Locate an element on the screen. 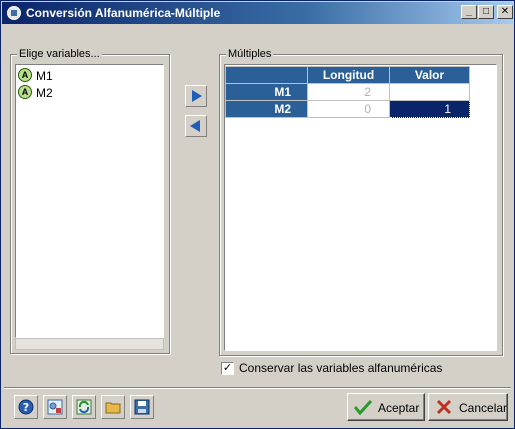 The image size is (515, 429). row-header: M1 is located at coordinates (266, 92).